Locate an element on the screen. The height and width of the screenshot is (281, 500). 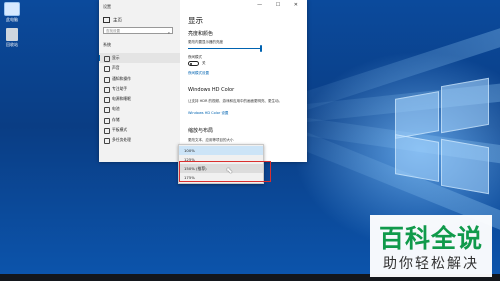
sidebar-item-label: 通知和操作 is located at coordinates (121, 78).